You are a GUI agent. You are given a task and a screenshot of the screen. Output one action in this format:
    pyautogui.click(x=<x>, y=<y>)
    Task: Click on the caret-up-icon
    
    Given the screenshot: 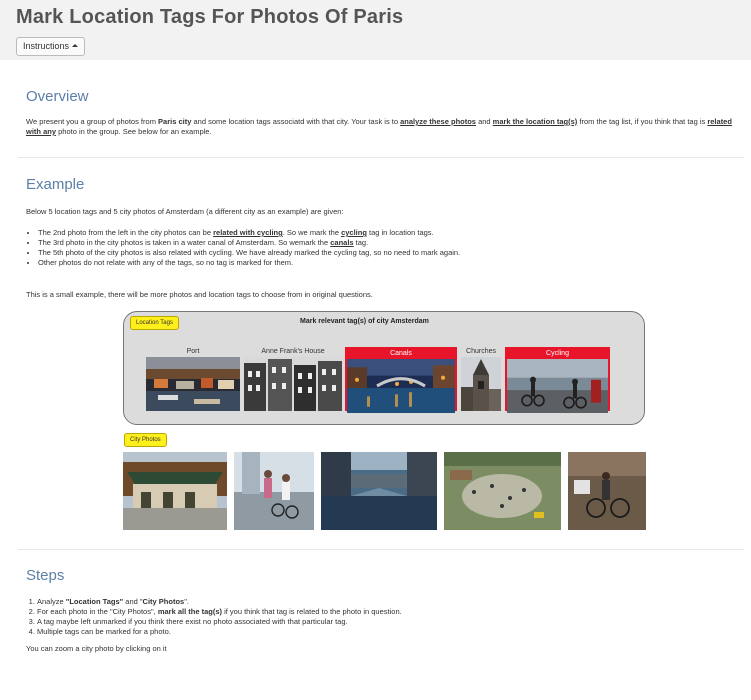 What is the action you would take?
    pyautogui.click(x=75, y=45)
    